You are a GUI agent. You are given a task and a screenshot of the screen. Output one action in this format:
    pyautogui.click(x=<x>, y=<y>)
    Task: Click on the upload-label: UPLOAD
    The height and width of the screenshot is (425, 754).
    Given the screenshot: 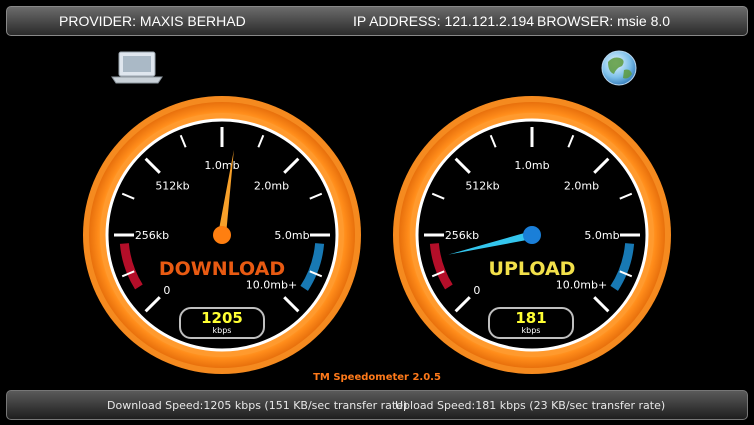 What is the action you would take?
    pyautogui.click(x=532, y=269)
    